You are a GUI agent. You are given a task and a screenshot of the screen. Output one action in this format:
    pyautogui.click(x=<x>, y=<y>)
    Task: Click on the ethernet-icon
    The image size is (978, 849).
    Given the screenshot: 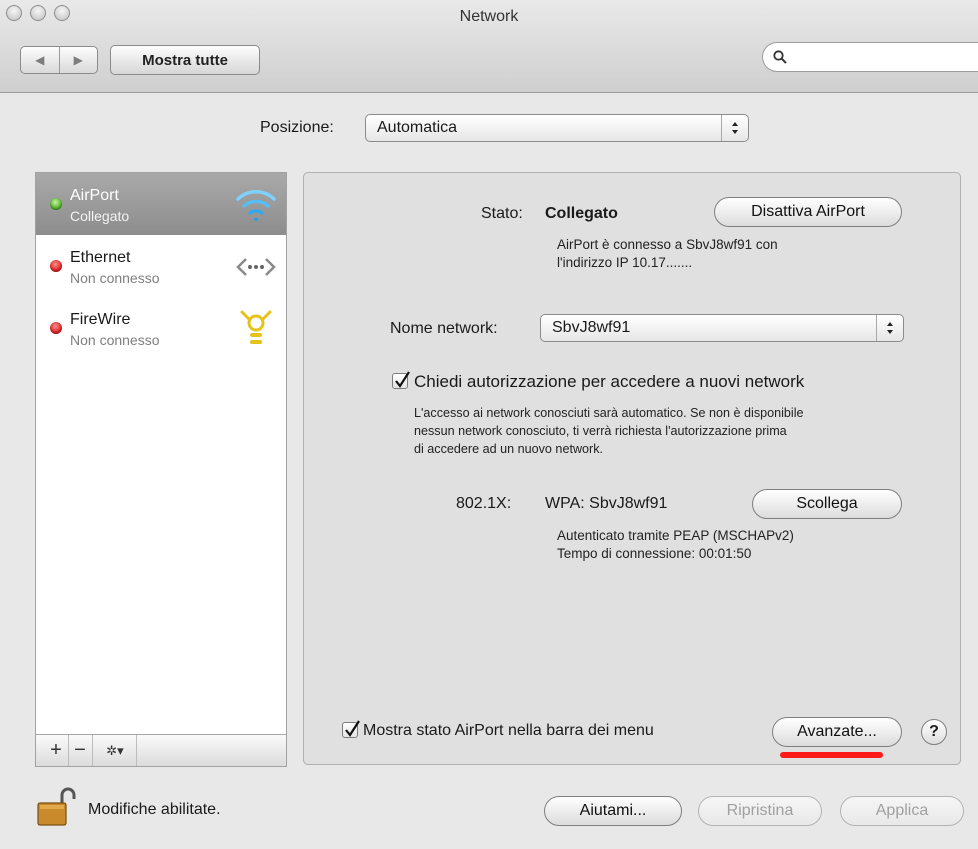 What is the action you would take?
    pyautogui.click(x=256, y=267)
    